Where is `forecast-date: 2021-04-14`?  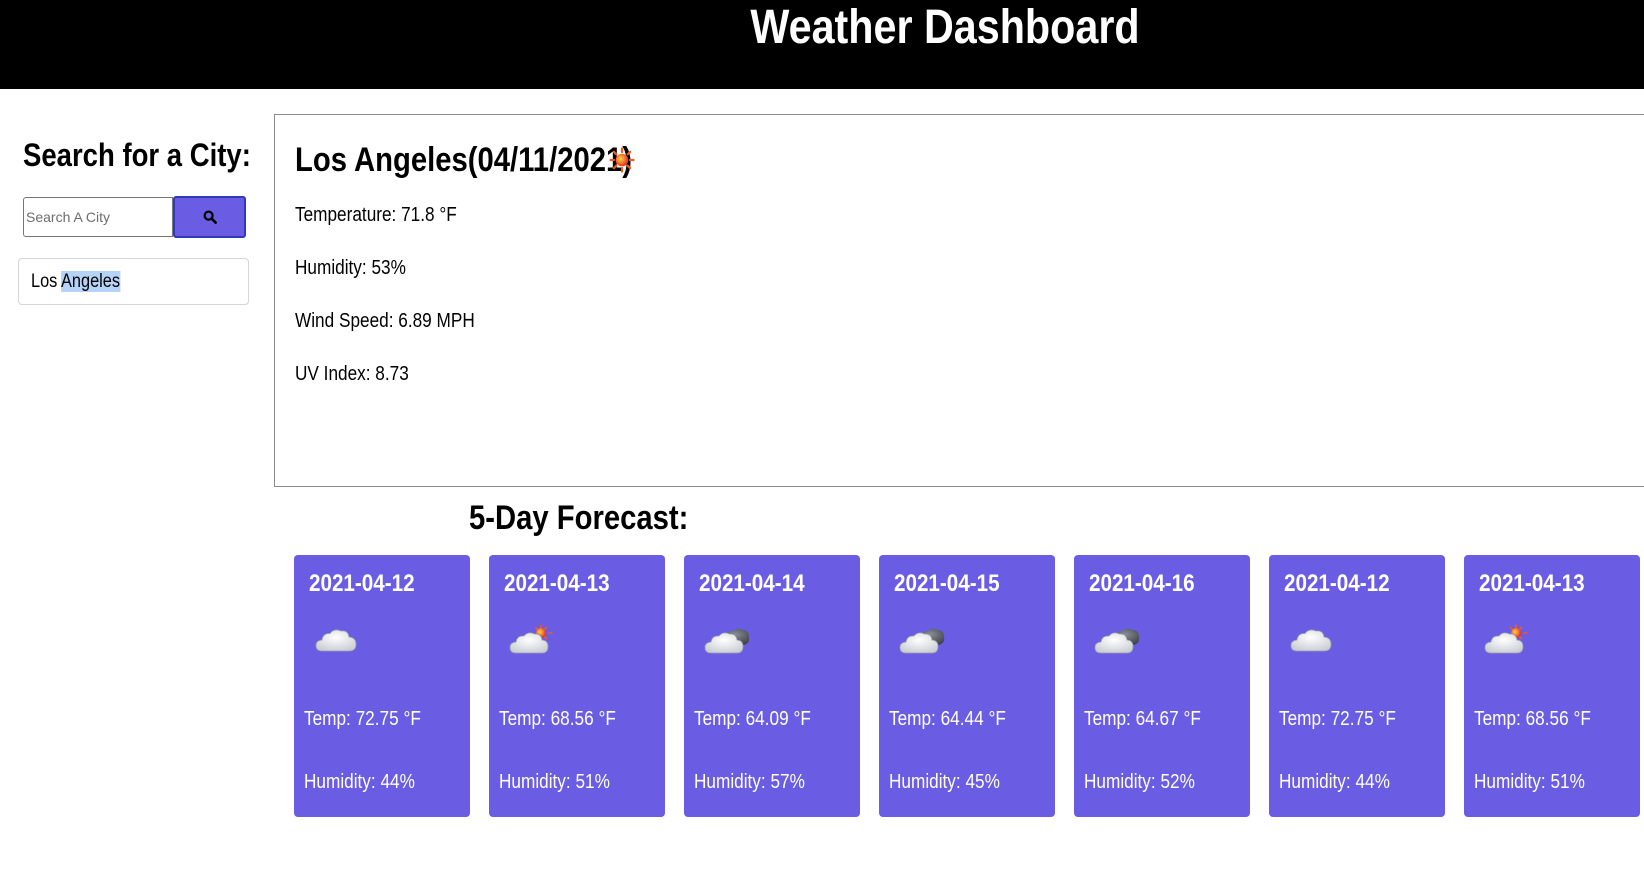 forecast-date: 2021-04-14 is located at coordinates (752, 583).